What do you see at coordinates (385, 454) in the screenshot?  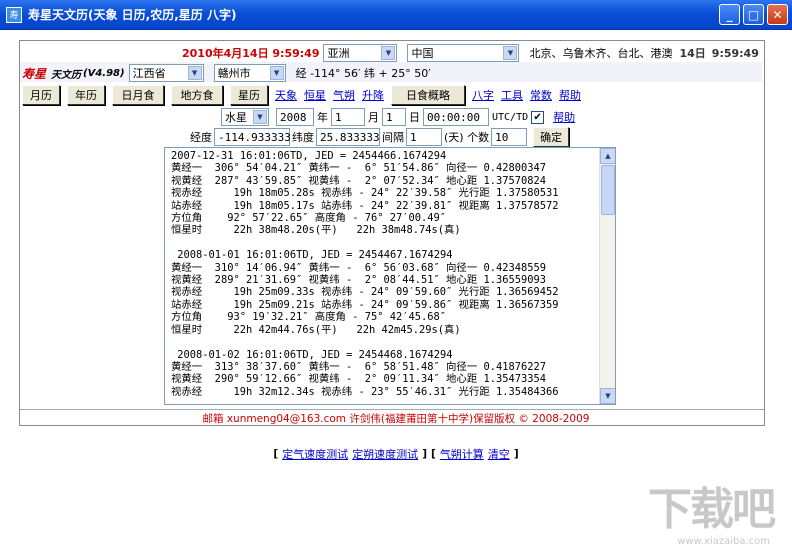 I see `new-moon-speed-test-link: 定朔速度测试` at bounding box center [385, 454].